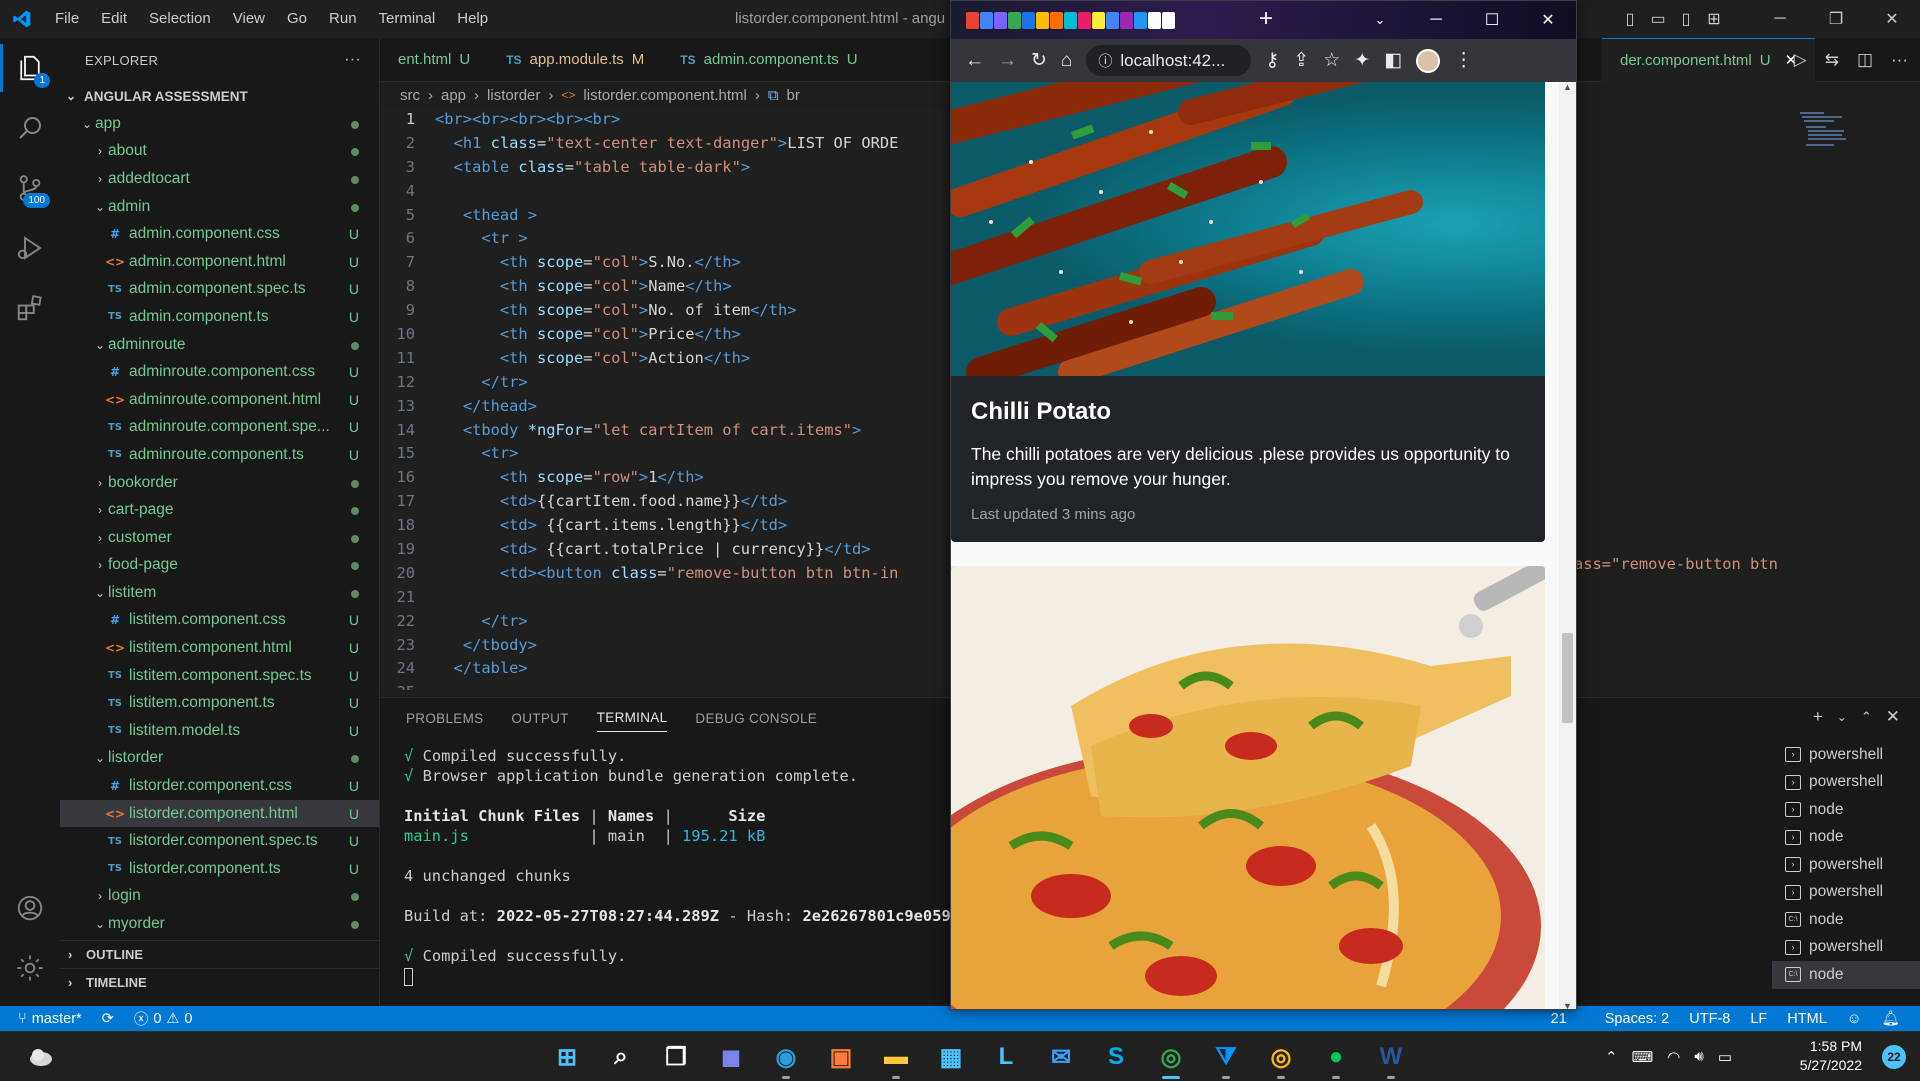  I want to click on start-button: ⊞, so click(567, 1057).